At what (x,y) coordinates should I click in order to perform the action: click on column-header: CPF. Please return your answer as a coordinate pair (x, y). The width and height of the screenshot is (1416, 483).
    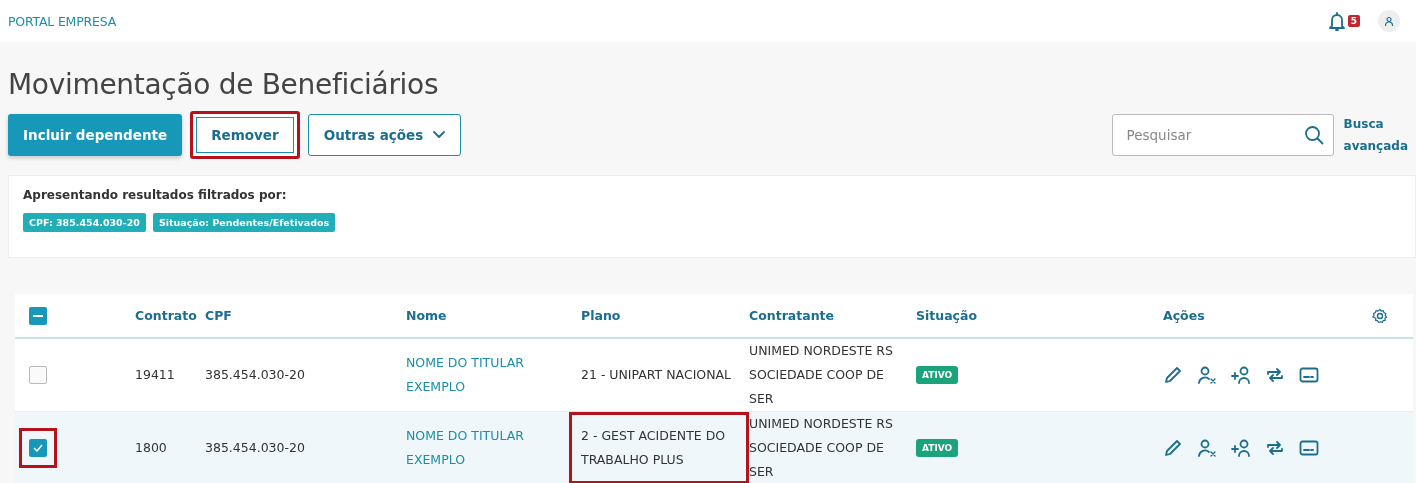
    Looking at the image, I should click on (218, 315).